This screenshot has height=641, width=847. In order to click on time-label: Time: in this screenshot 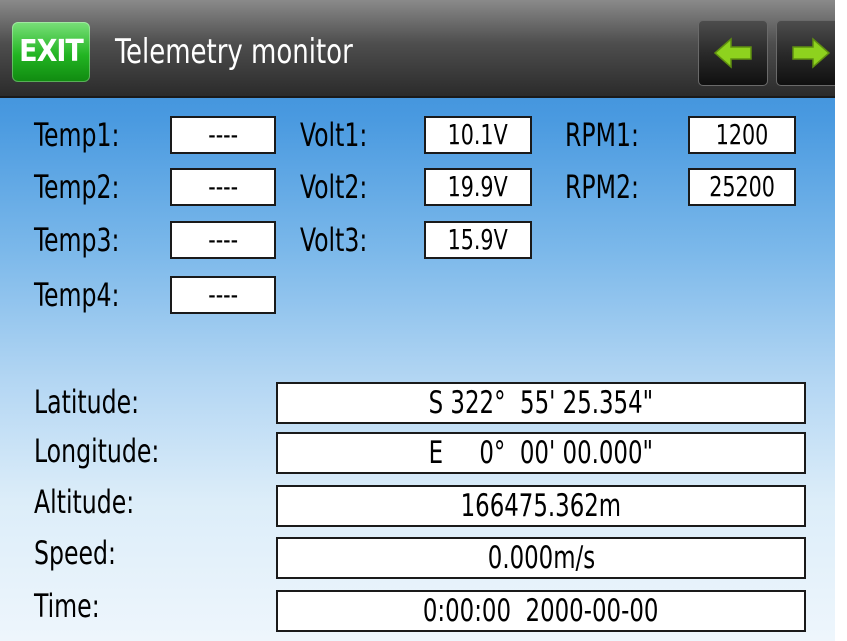, I will do `click(67, 606)`.